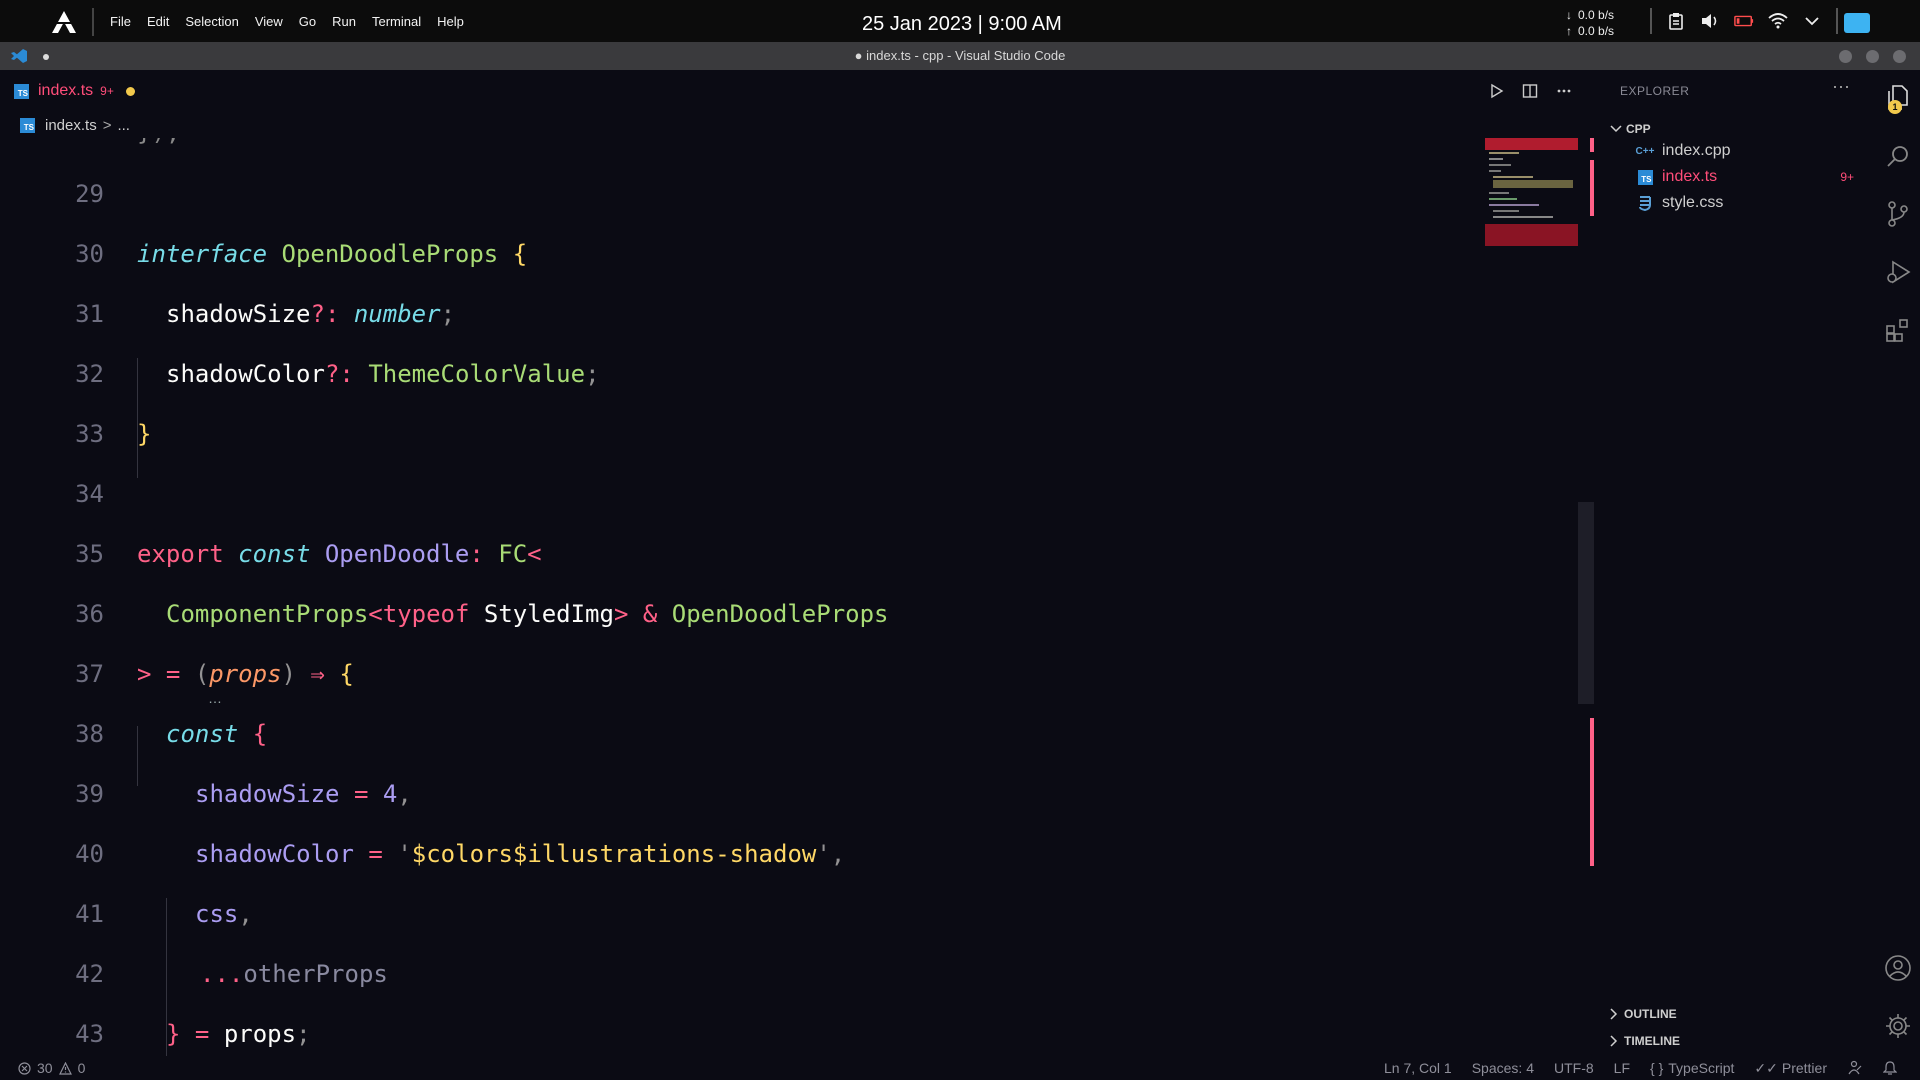 This screenshot has width=1920, height=1080. I want to click on split-editor-icon, so click(1530, 91).